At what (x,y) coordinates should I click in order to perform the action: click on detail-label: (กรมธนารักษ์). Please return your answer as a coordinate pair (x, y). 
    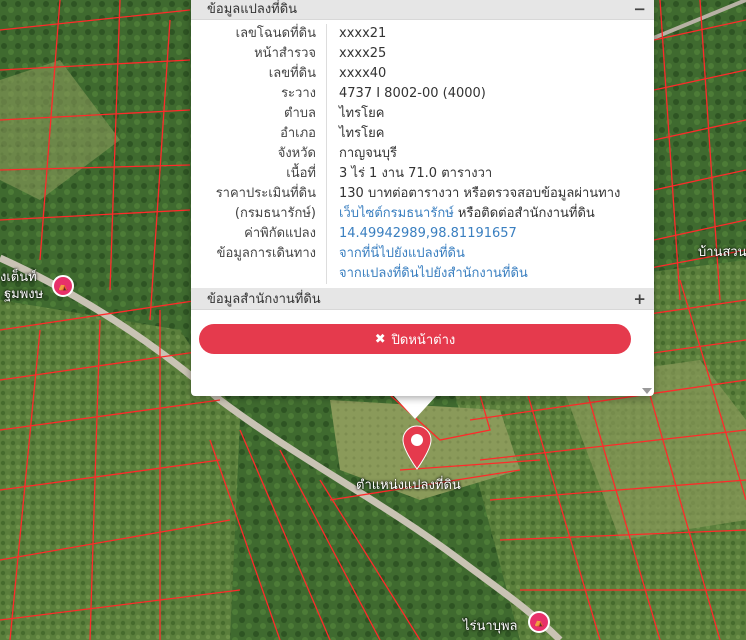
    Looking at the image, I should click on (259, 214).